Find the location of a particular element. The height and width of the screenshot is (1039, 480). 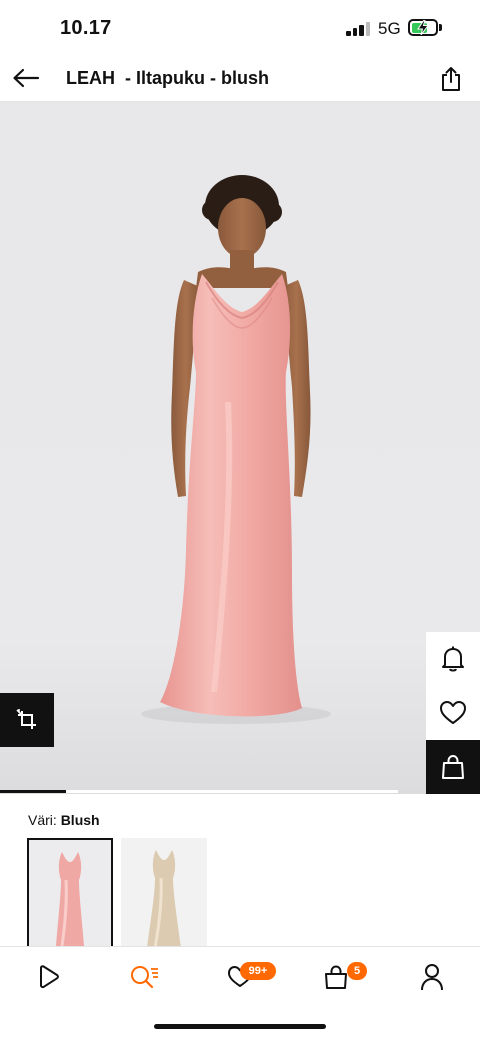

battery-tip is located at coordinates (440, 27).